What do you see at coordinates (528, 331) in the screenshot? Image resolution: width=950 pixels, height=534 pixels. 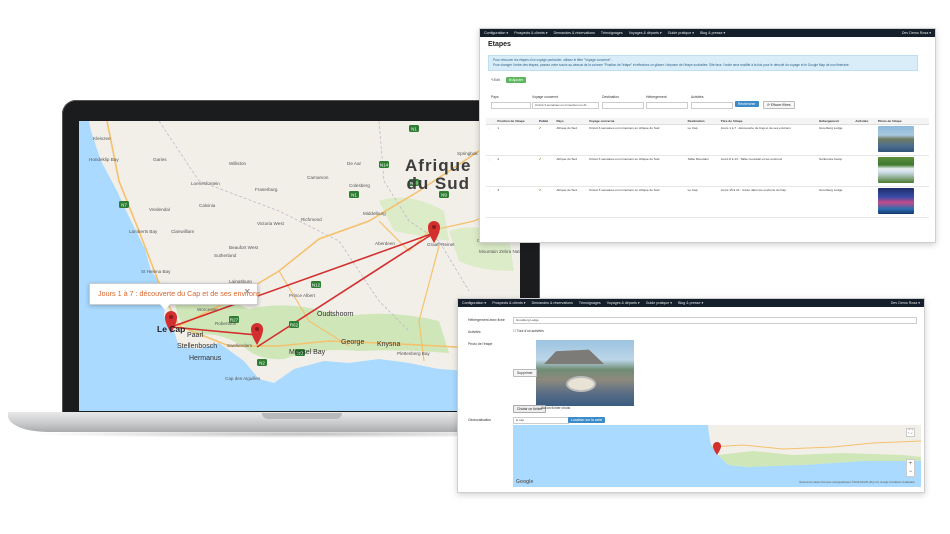 I see `activites-checkbox: ☐ Tout d'un activités` at bounding box center [528, 331].